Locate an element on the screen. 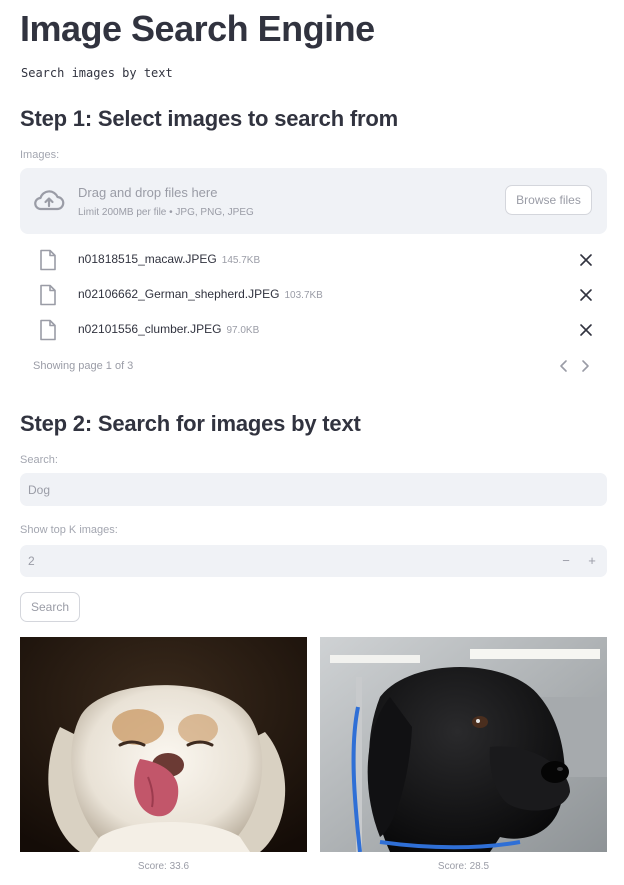 The height and width of the screenshot is (885, 624). cloud-upload-icon is located at coordinates (49, 200).